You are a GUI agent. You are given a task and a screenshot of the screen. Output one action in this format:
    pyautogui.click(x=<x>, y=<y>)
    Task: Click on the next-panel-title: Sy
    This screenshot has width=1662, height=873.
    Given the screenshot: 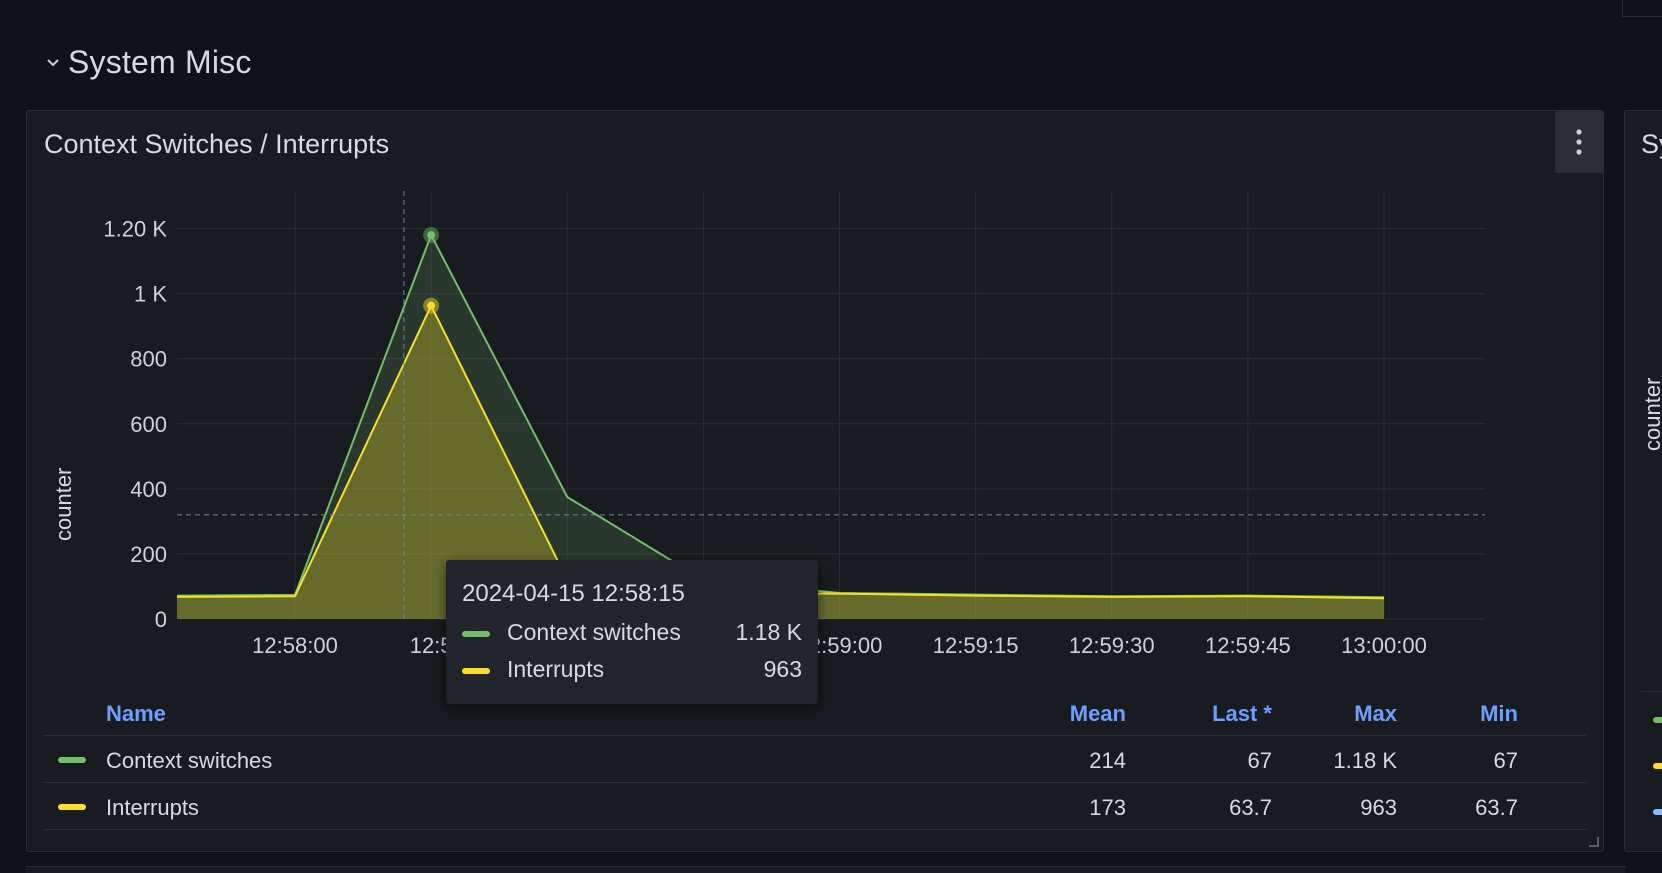 What is the action you would take?
    pyautogui.click(x=1651, y=144)
    